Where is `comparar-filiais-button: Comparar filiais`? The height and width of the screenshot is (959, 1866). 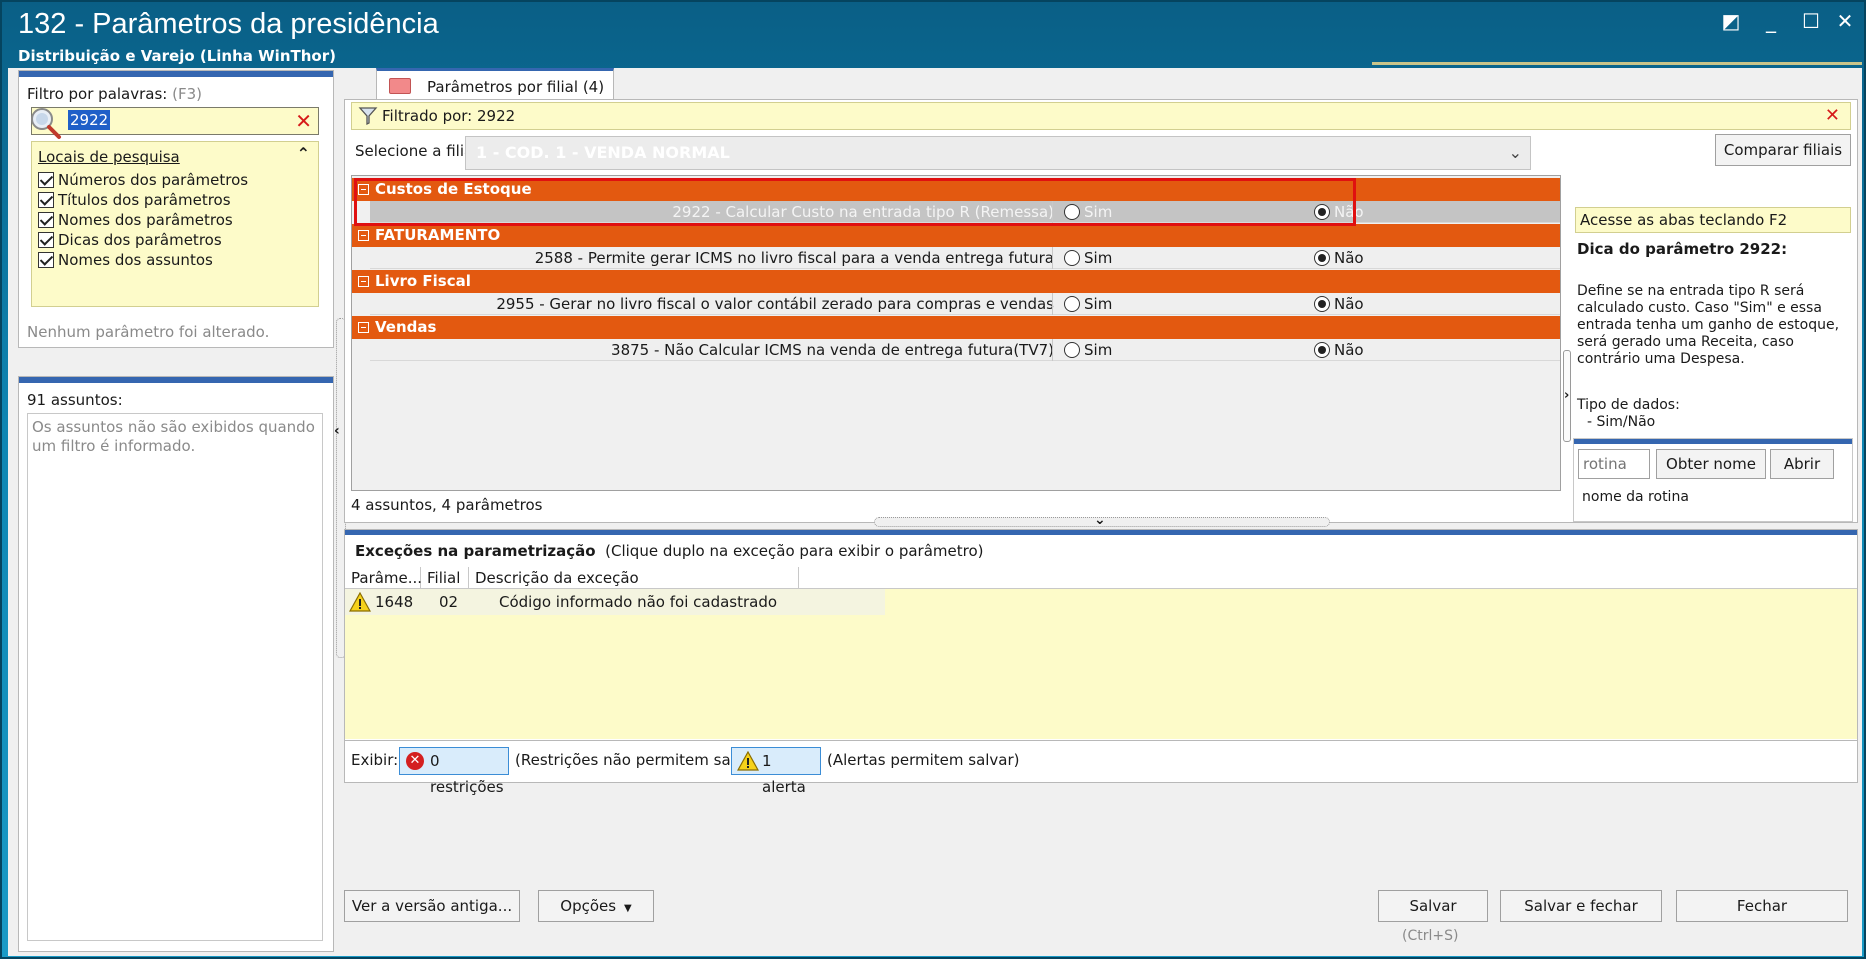
comparar-filiais-button: Comparar filiais is located at coordinates (1783, 150).